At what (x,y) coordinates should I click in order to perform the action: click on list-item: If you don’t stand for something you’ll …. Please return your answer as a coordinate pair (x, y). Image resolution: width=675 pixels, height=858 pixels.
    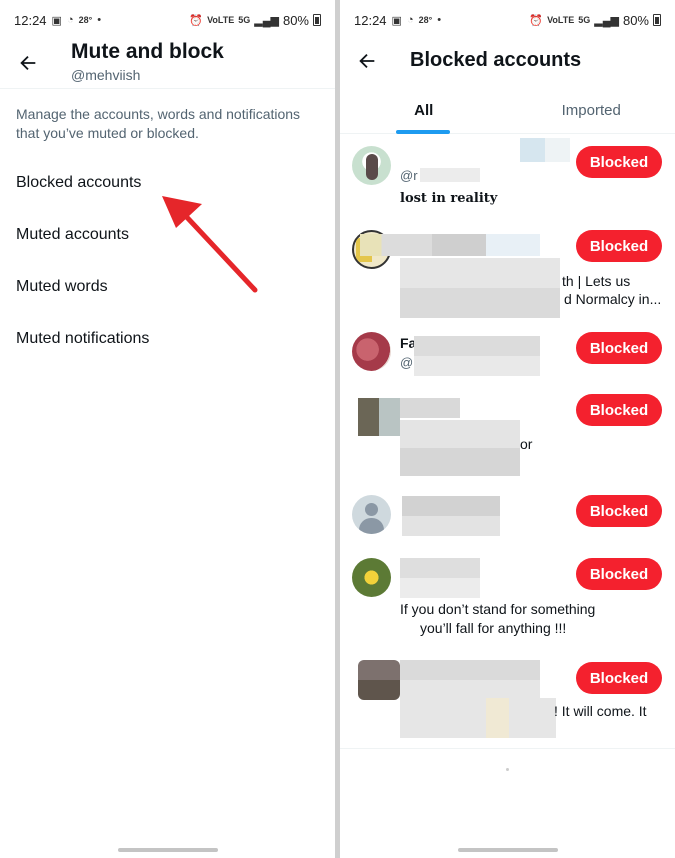
    Looking at the image, I should click on (507, 600).